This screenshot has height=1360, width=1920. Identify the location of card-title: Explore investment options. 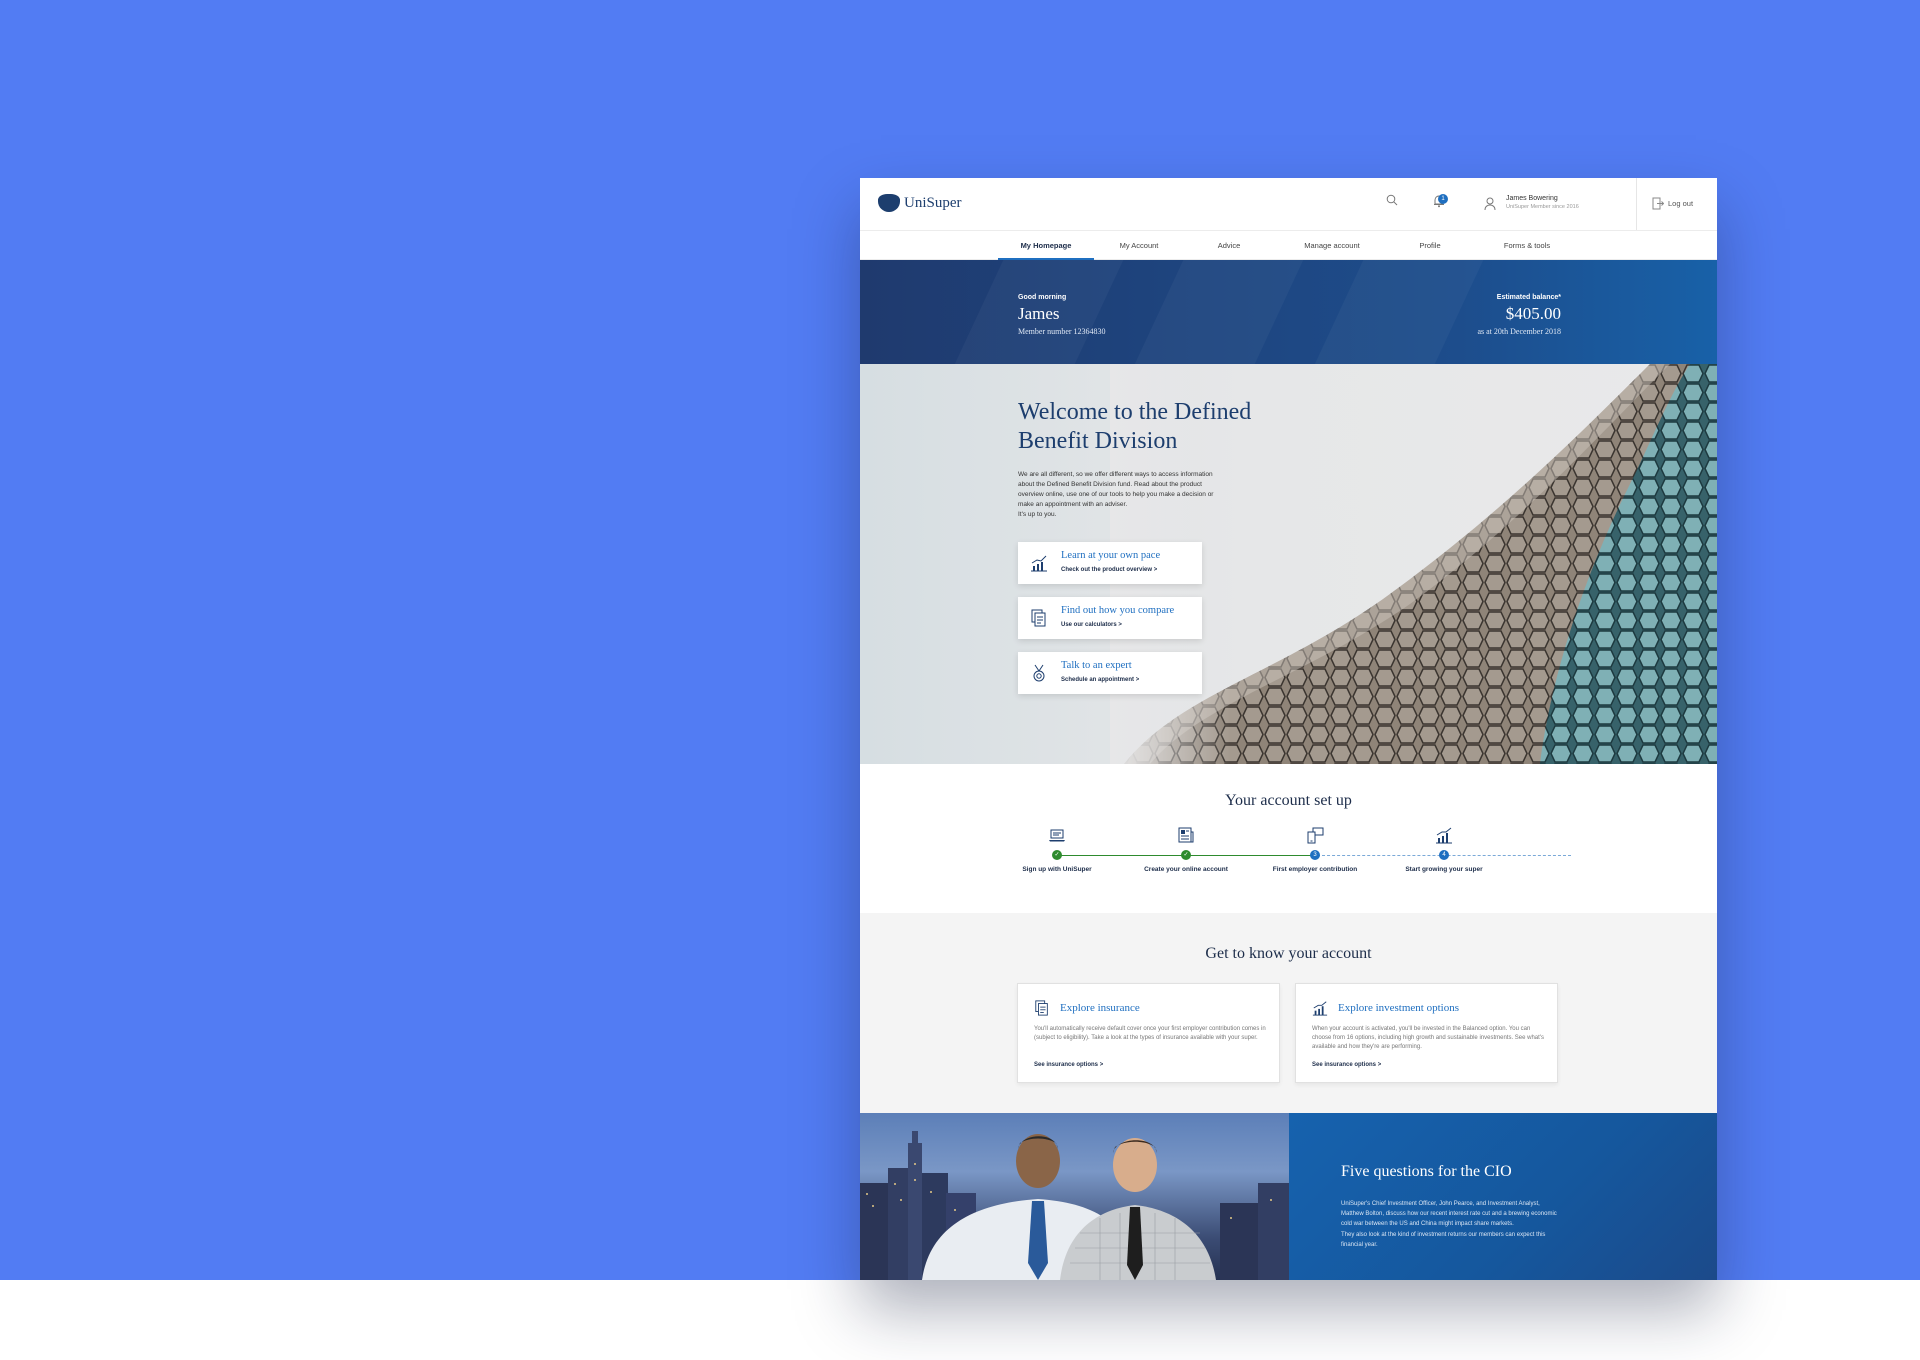
(1398, 1008).